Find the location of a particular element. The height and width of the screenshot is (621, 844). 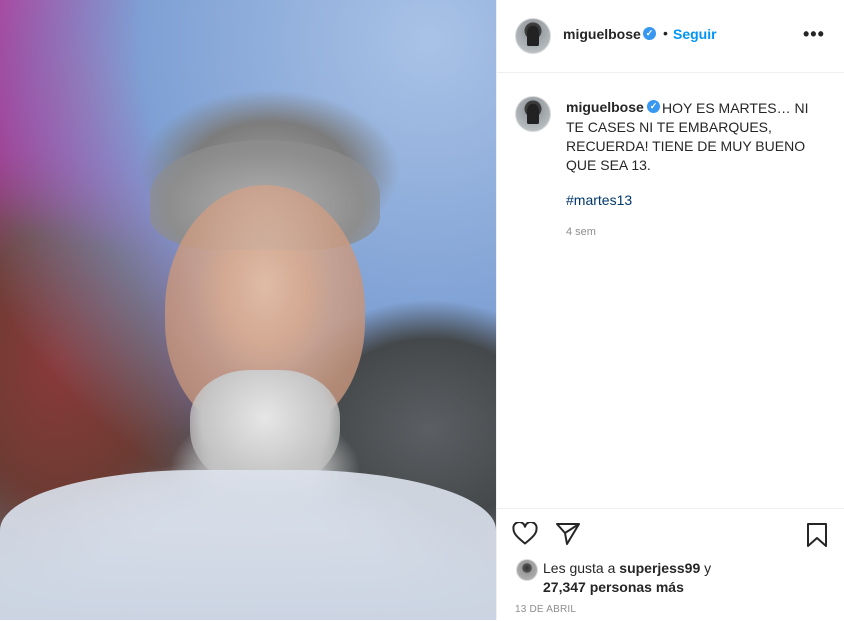

follow-button: Seguir is located at coordinates (695, 34).